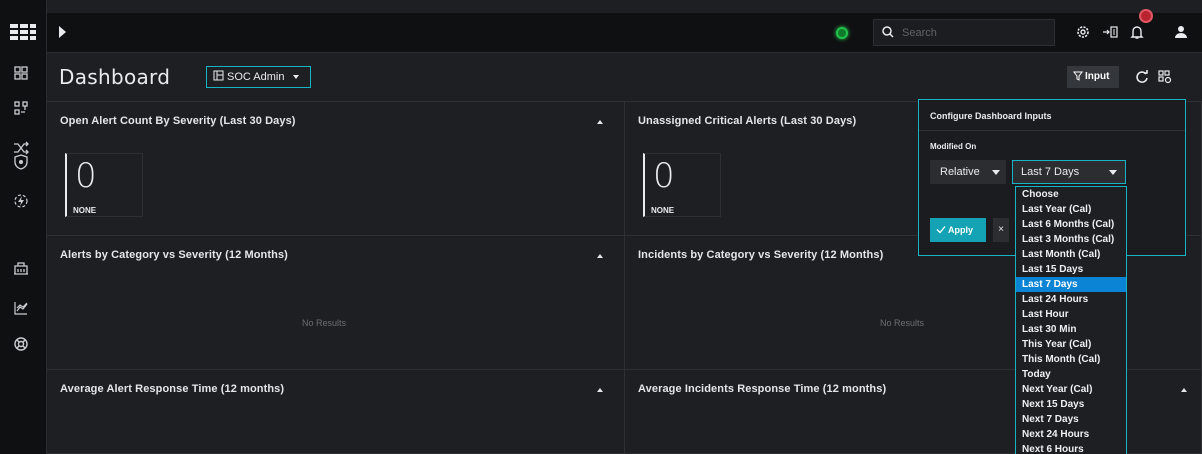 The width and height of the screenshot is (1202, 454). I want to click on role-selector-button: SOC Admin, so click(258, 77).